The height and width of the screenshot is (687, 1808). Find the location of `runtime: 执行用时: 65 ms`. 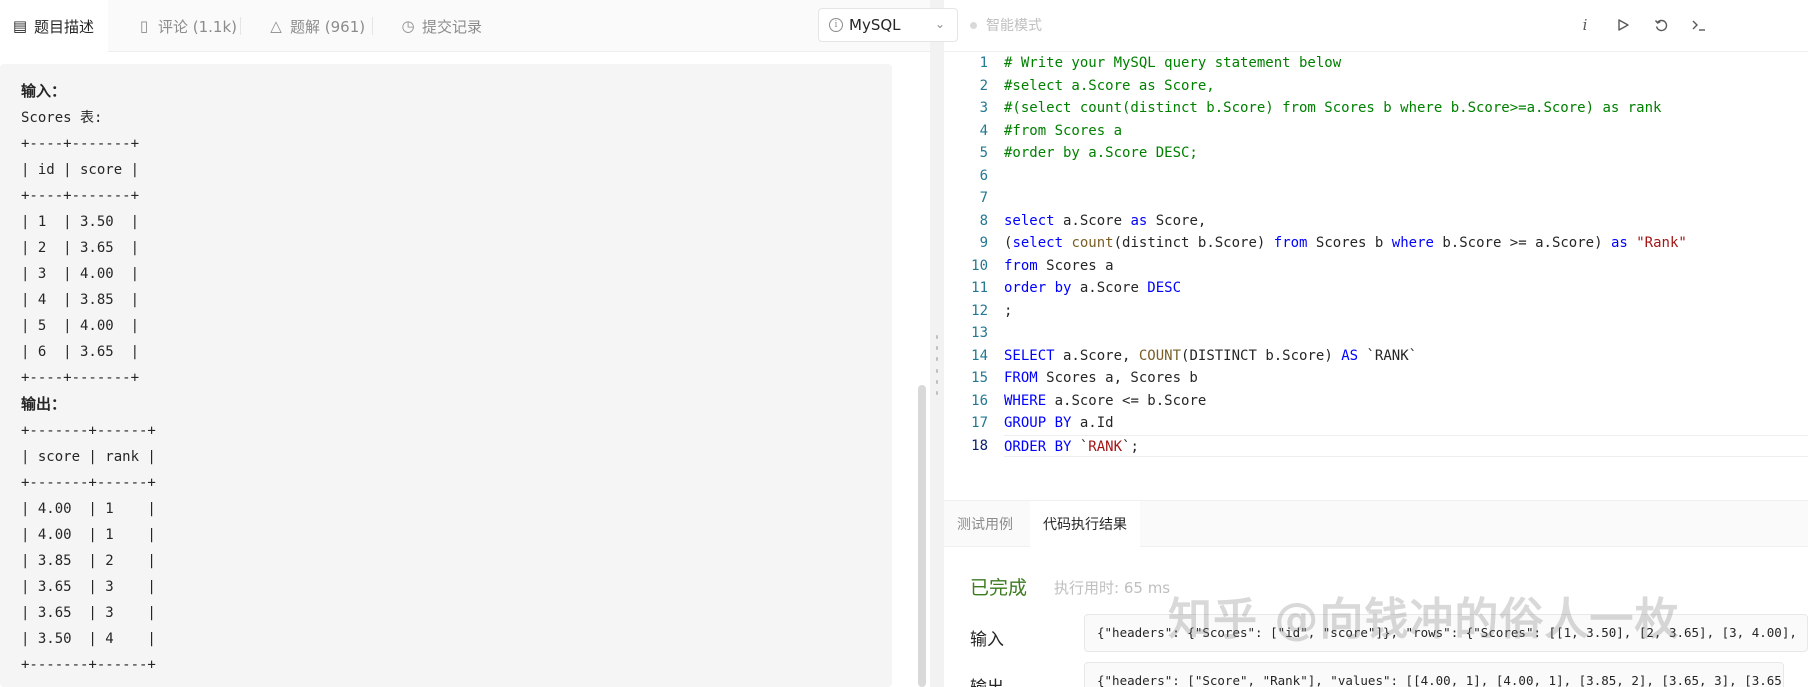

runtime: 执行用时: 65 ms is located at coordinates (1112, 587).